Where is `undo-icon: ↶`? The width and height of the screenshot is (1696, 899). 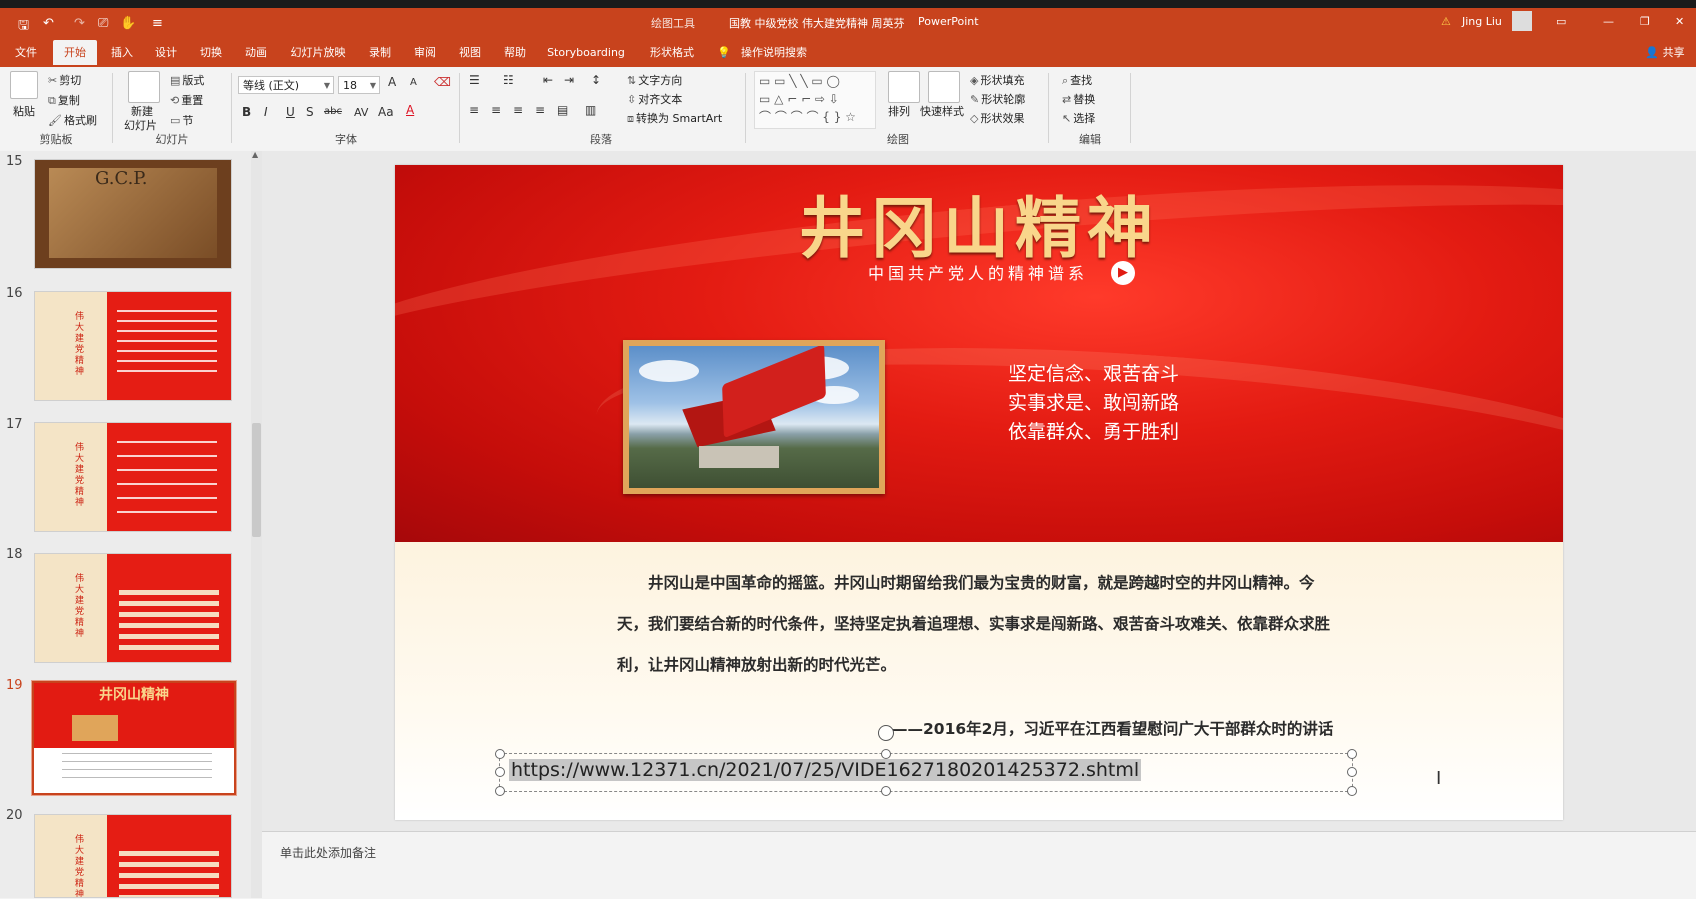 undo-icon: ↶ is located at coordinates (48, 23).